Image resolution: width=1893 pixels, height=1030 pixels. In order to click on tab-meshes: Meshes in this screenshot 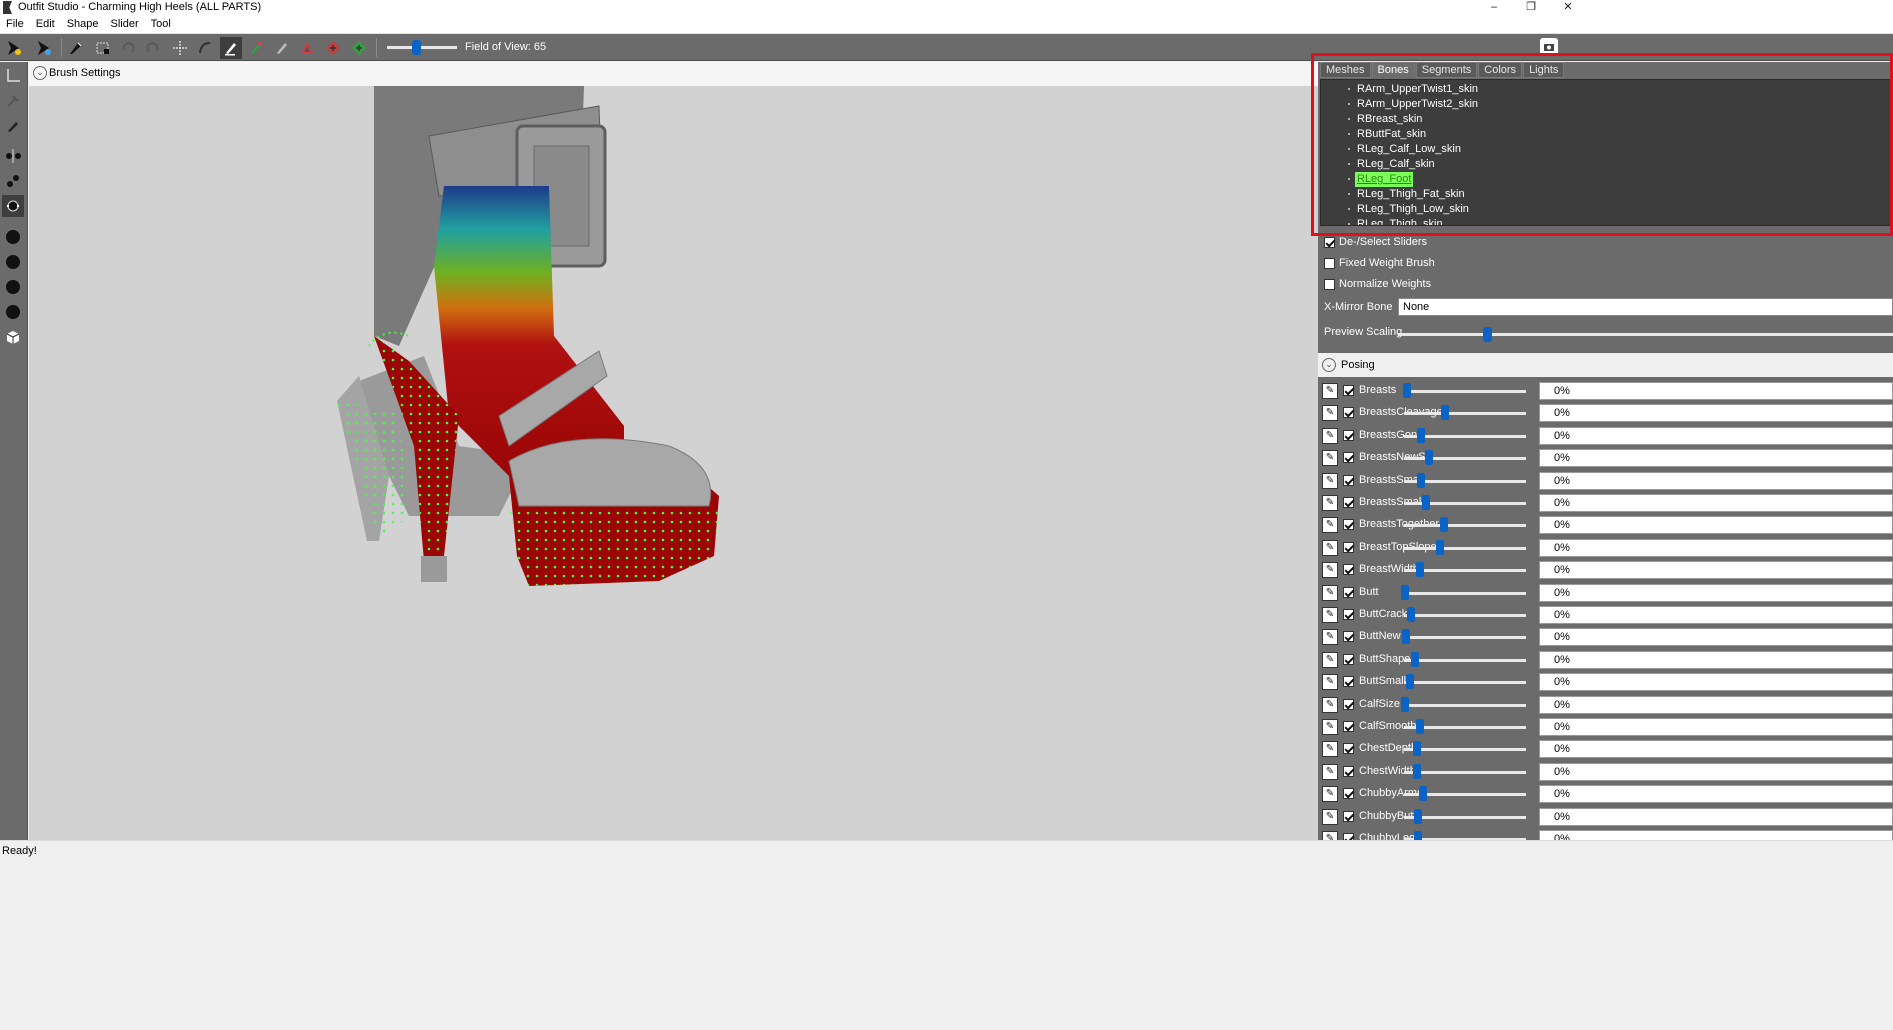, I will do `click(1345, 70)`.